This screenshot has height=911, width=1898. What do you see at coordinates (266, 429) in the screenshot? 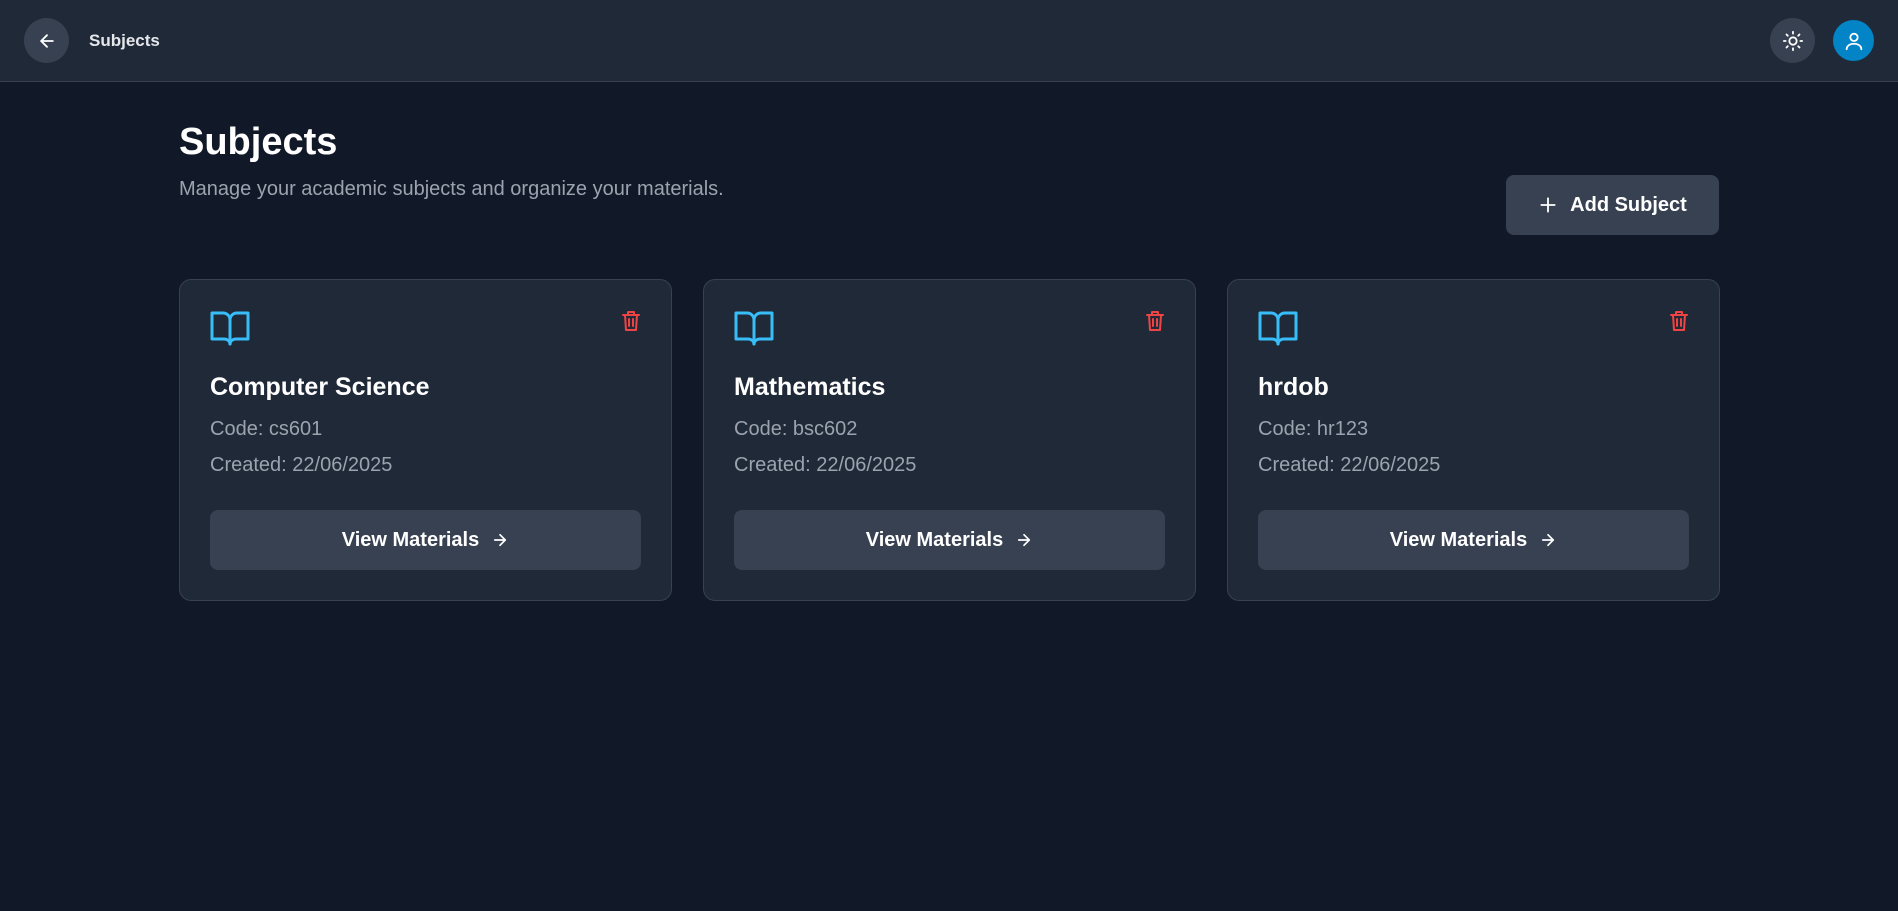
I see `subject-code: Code: cs601` at bounding box center [266, 429].